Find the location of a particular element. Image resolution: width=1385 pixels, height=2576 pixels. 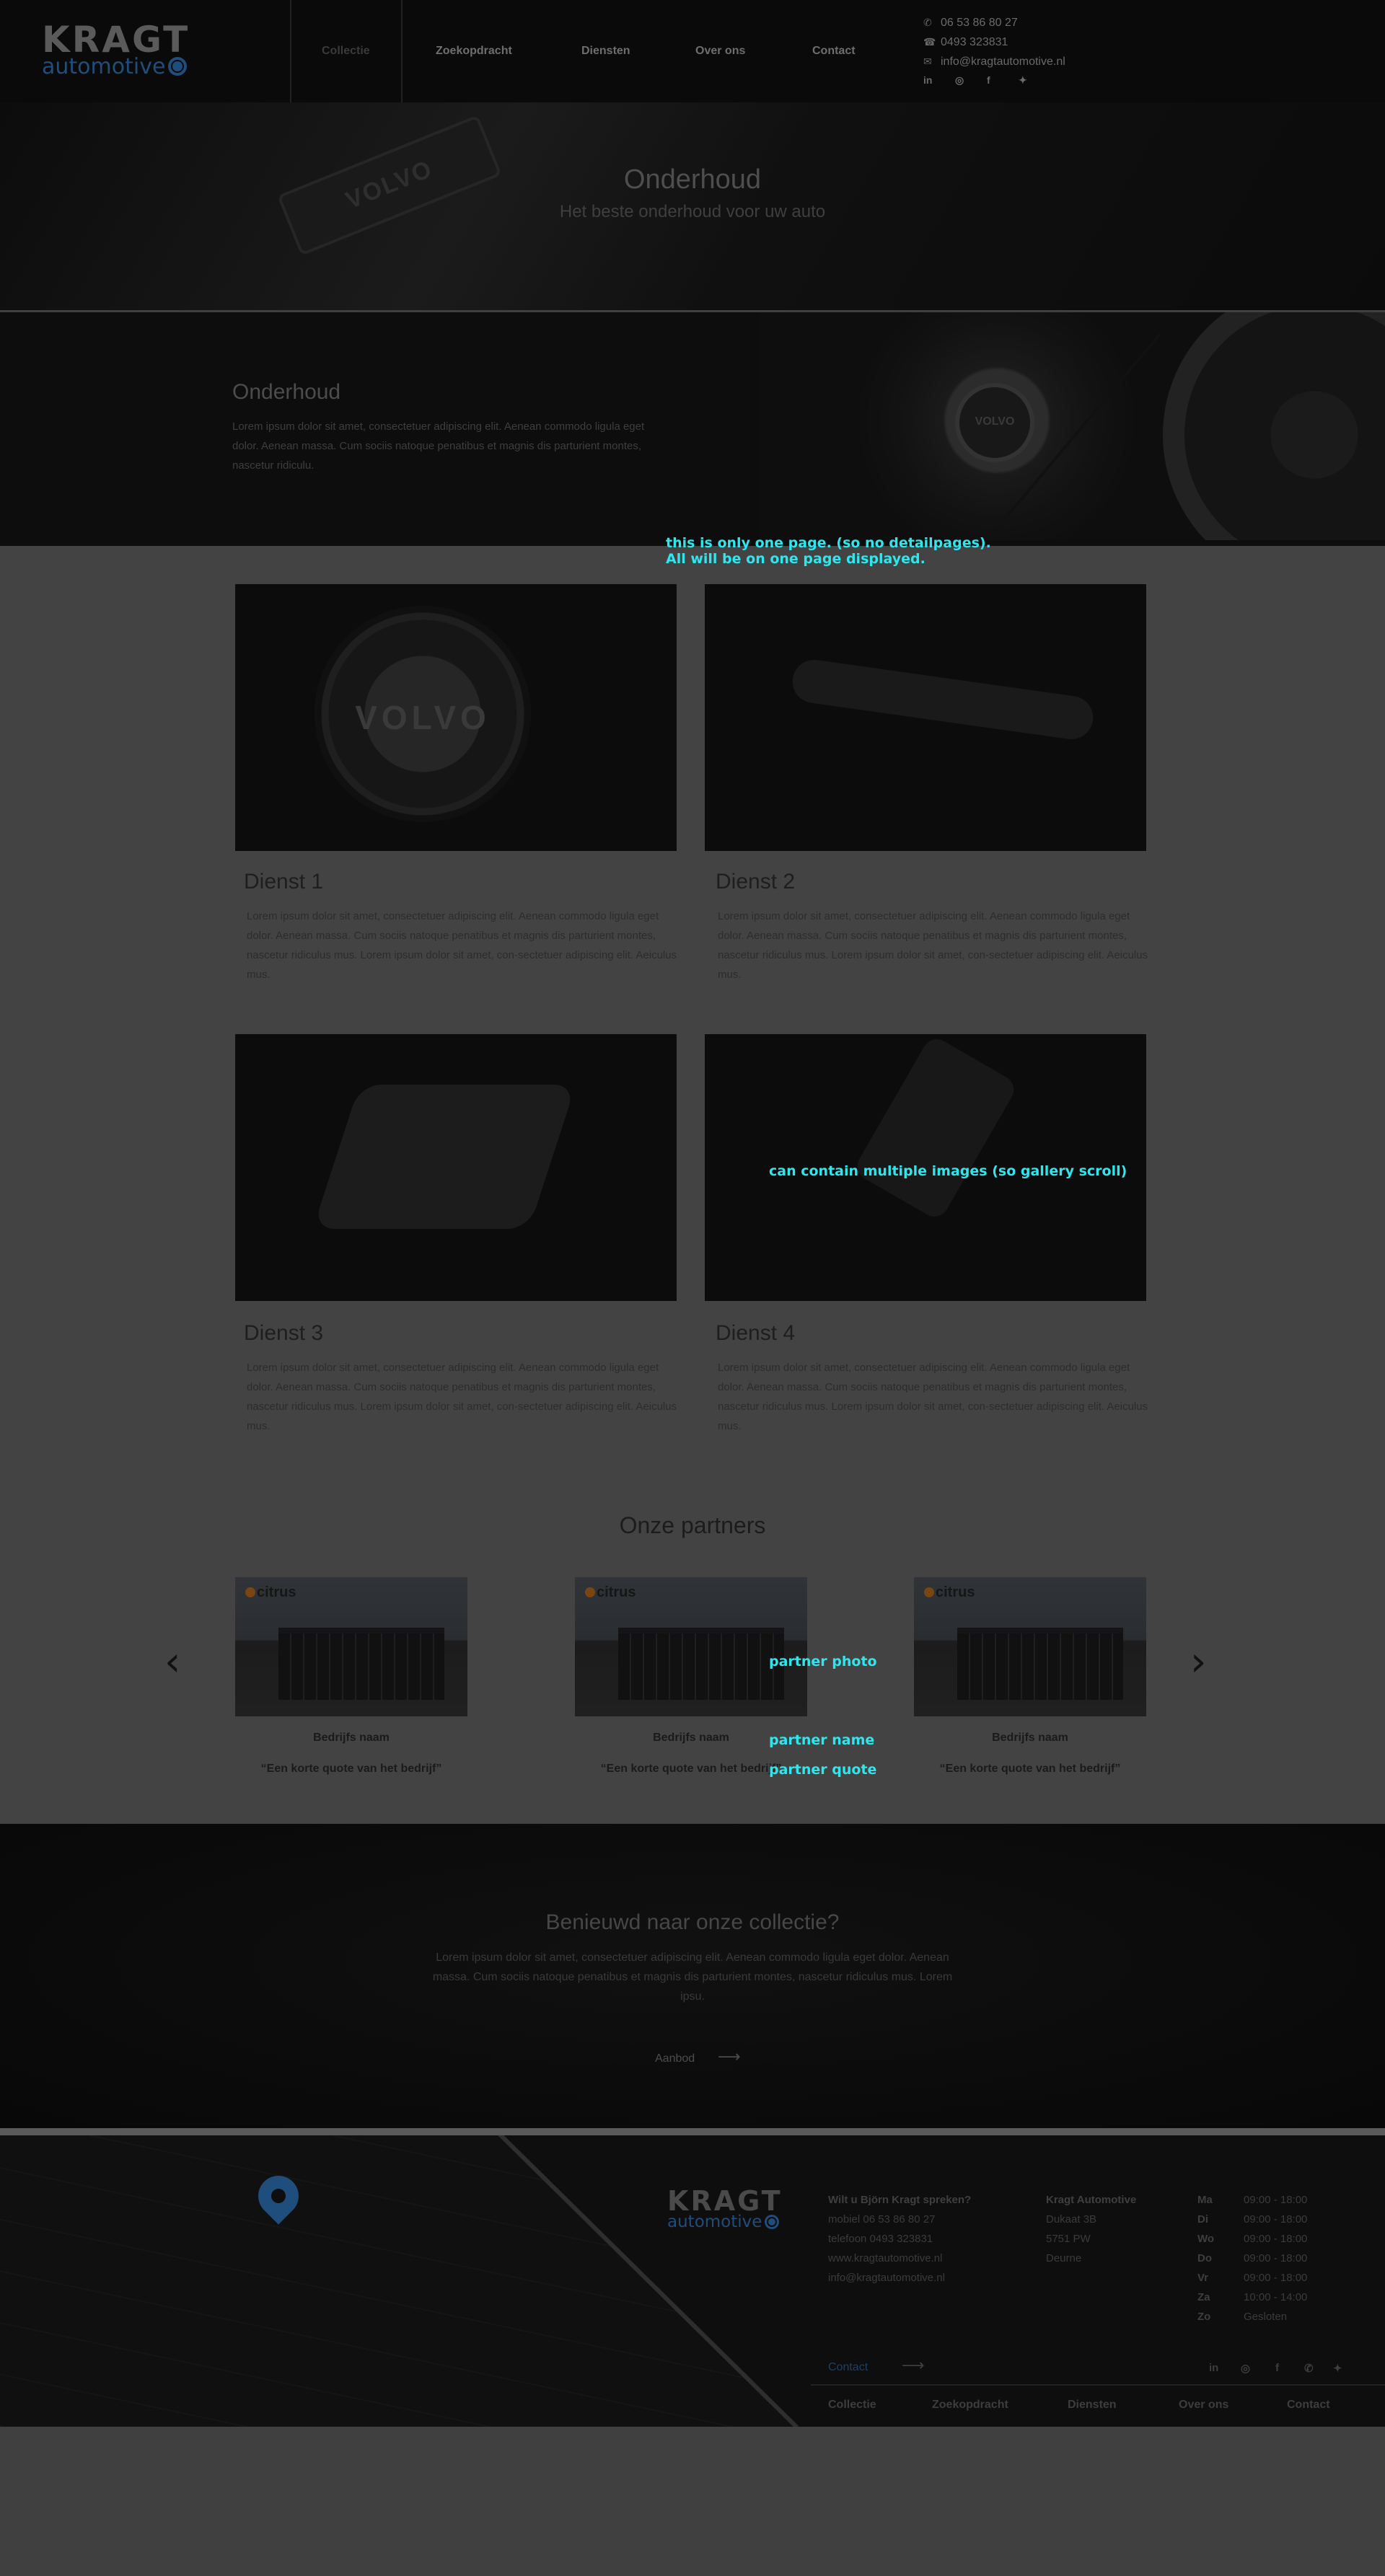

hero-subtitle: Het beste onderhoud voor uw auto is located at coordinates (692, 211).